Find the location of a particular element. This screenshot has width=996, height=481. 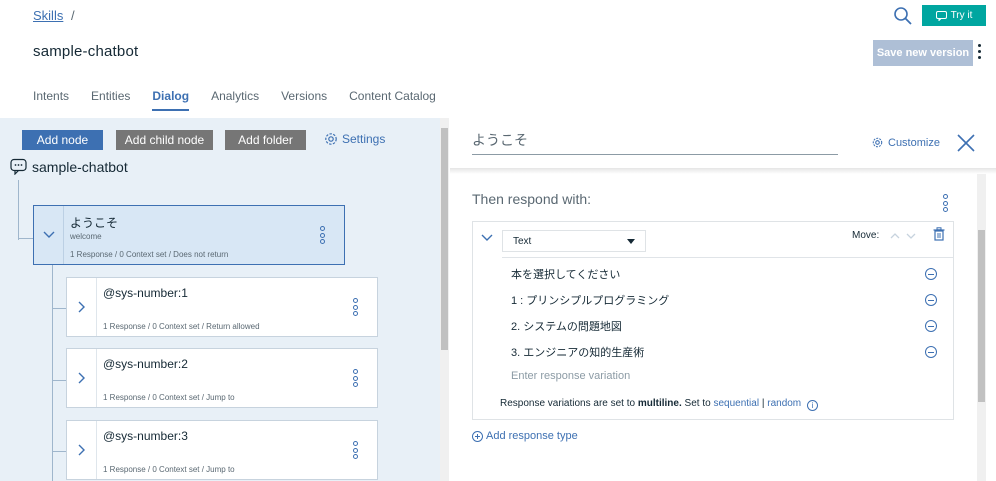

move-label: Move: is located at coordinates (866, 235).